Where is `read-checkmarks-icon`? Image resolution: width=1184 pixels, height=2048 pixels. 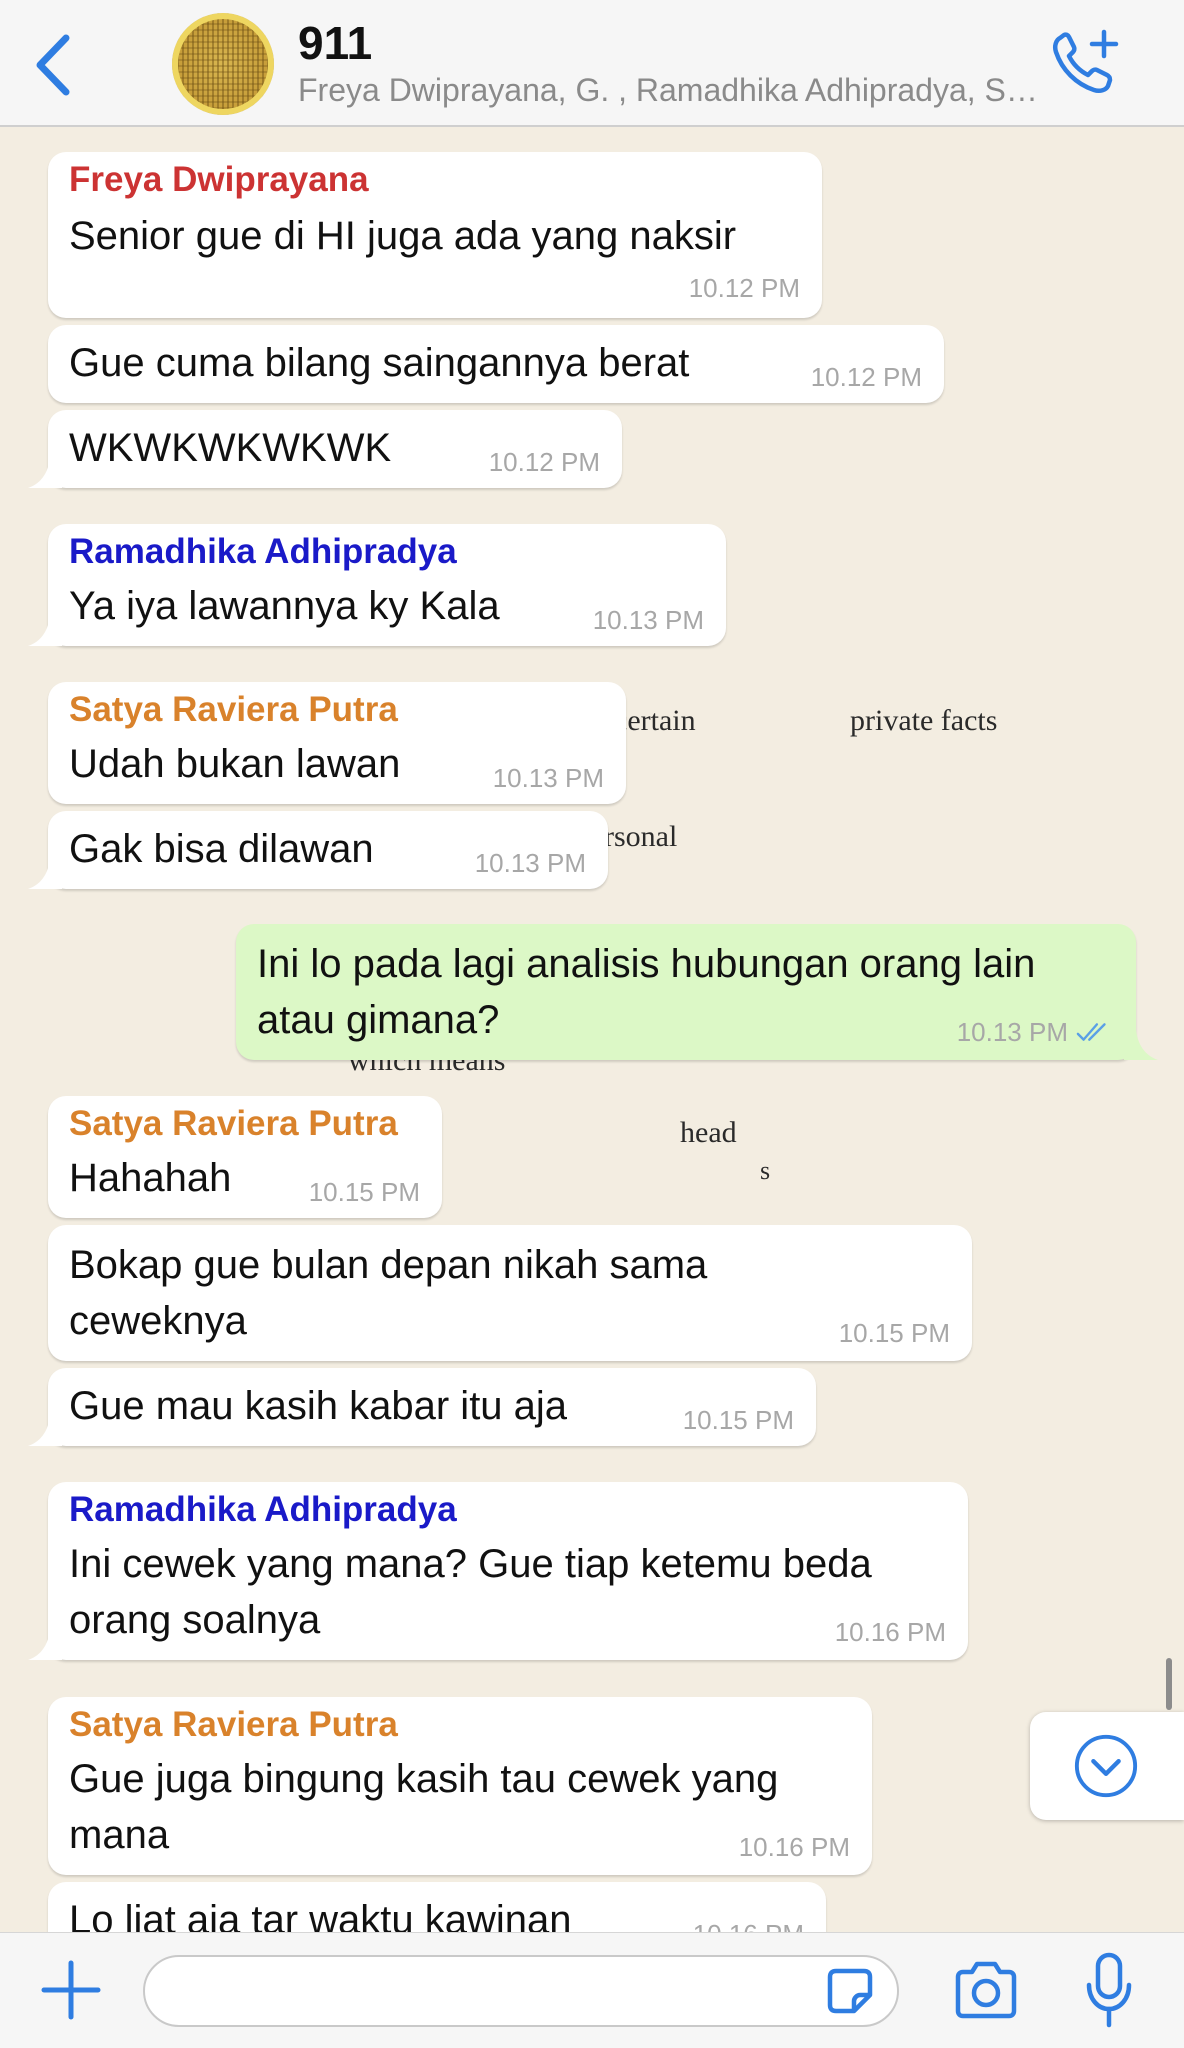
read-checkmarks-icon is located at coordinates (1091, 1032).